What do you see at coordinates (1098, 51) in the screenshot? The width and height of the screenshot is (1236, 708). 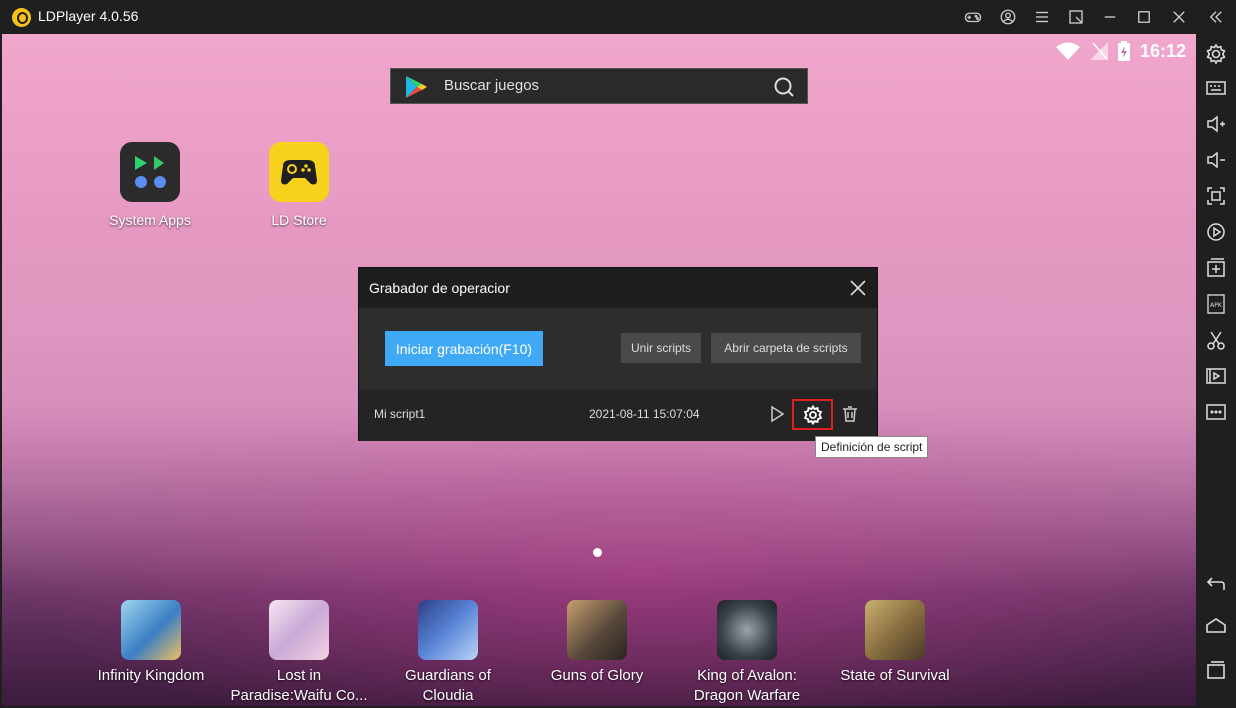 I see `no-signal-icon` at bounding box center [1098, 51].